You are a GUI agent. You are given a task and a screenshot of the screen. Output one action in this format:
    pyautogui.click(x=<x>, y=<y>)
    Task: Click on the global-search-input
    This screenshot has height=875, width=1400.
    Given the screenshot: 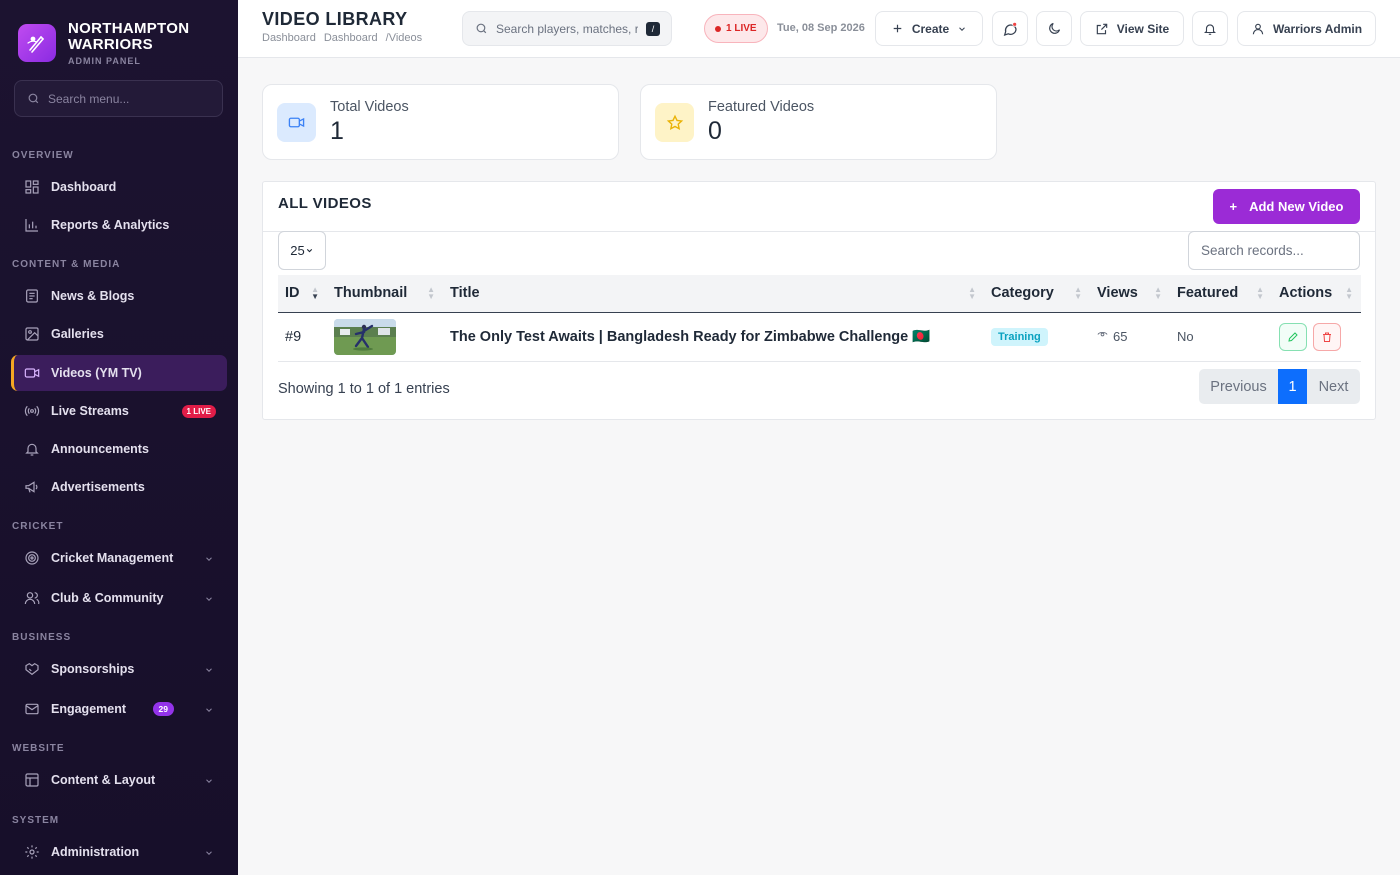 What is the action you would take?
    pyautogui.click(x=567, y=28)
    